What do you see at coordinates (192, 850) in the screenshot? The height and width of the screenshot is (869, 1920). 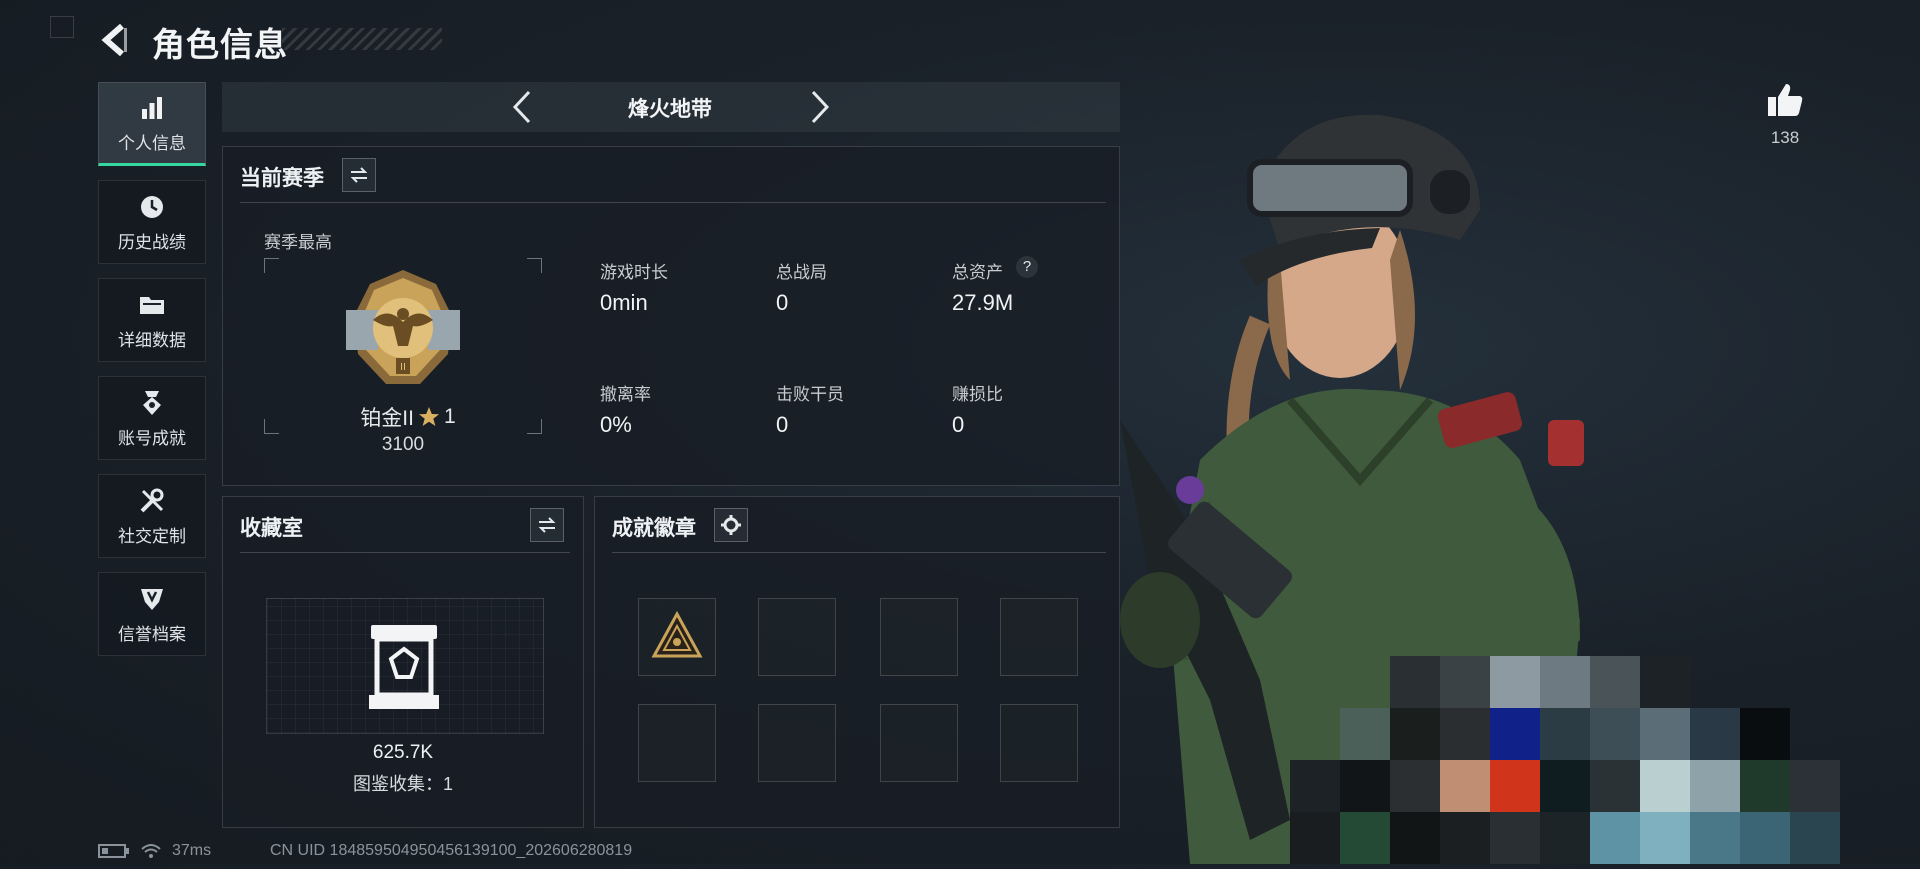 I see `ping-value: 37ms` at bounding box center [192, 850].